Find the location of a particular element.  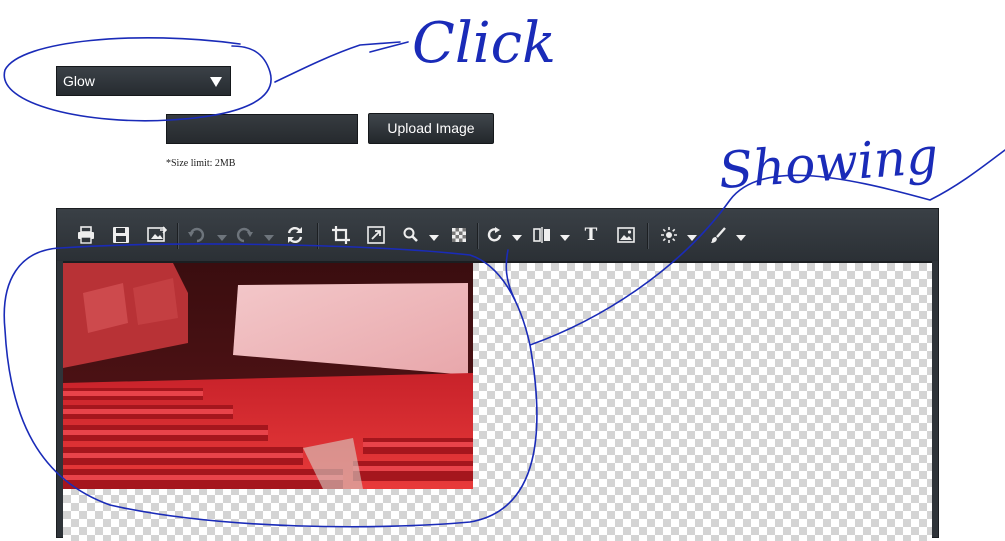

zoom-dropdown-icon is located at coordinates (434, 238).